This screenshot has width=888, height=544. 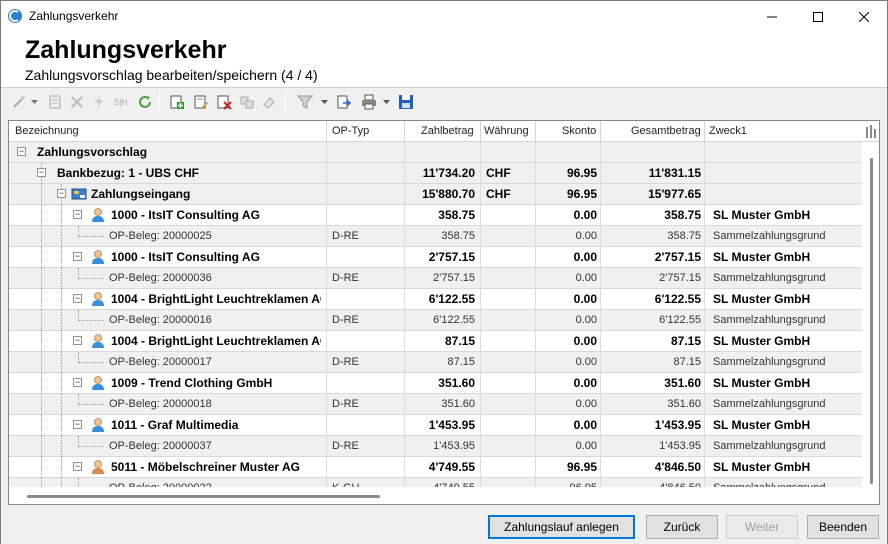 I want to click on vertical-scrollbar, so click(x=870, y=314).